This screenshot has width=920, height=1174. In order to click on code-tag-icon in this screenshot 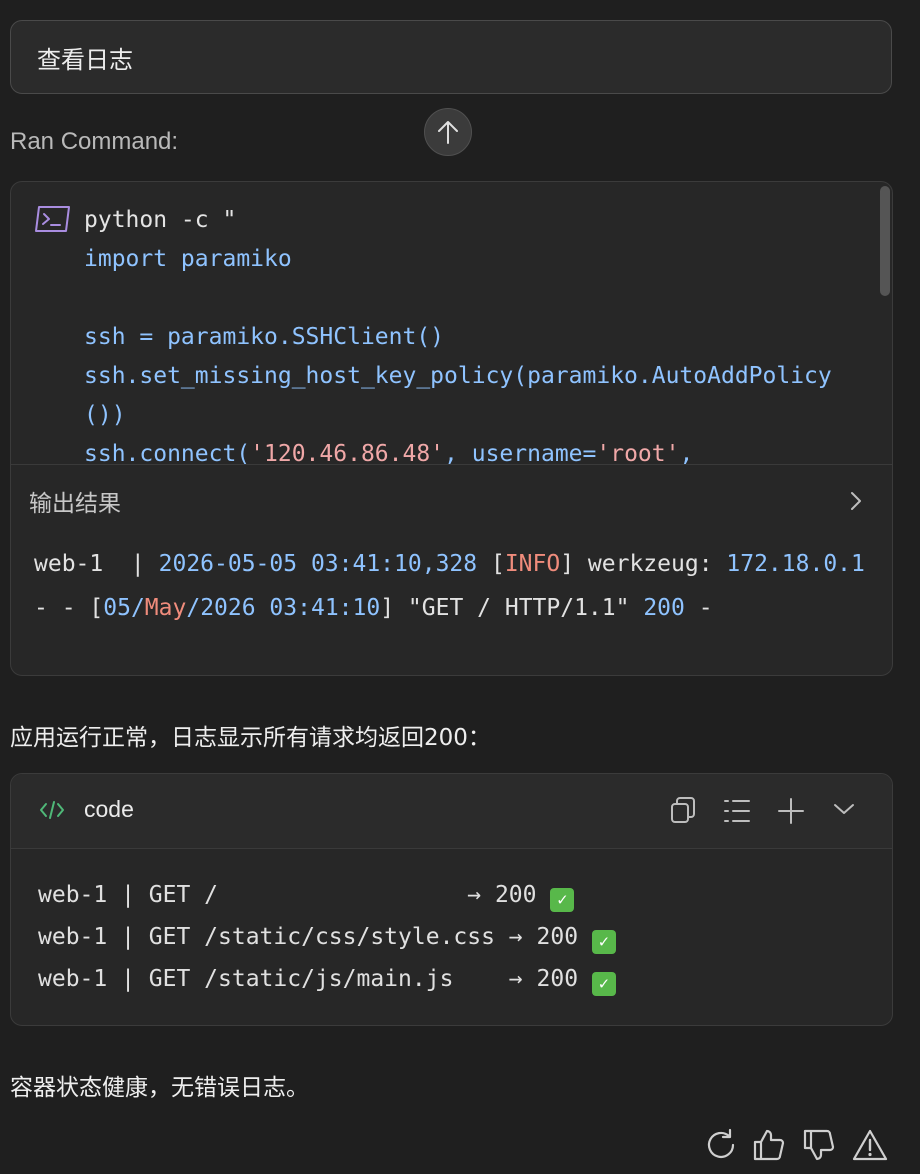, I will do `click(52, 810)`.